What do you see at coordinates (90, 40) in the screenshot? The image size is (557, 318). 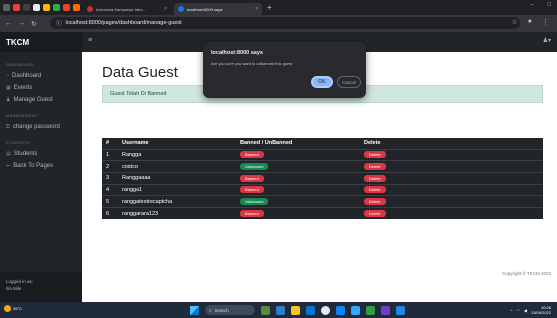 I see `menu-toggle-icon: ≡` at bounding box center [90, 40].